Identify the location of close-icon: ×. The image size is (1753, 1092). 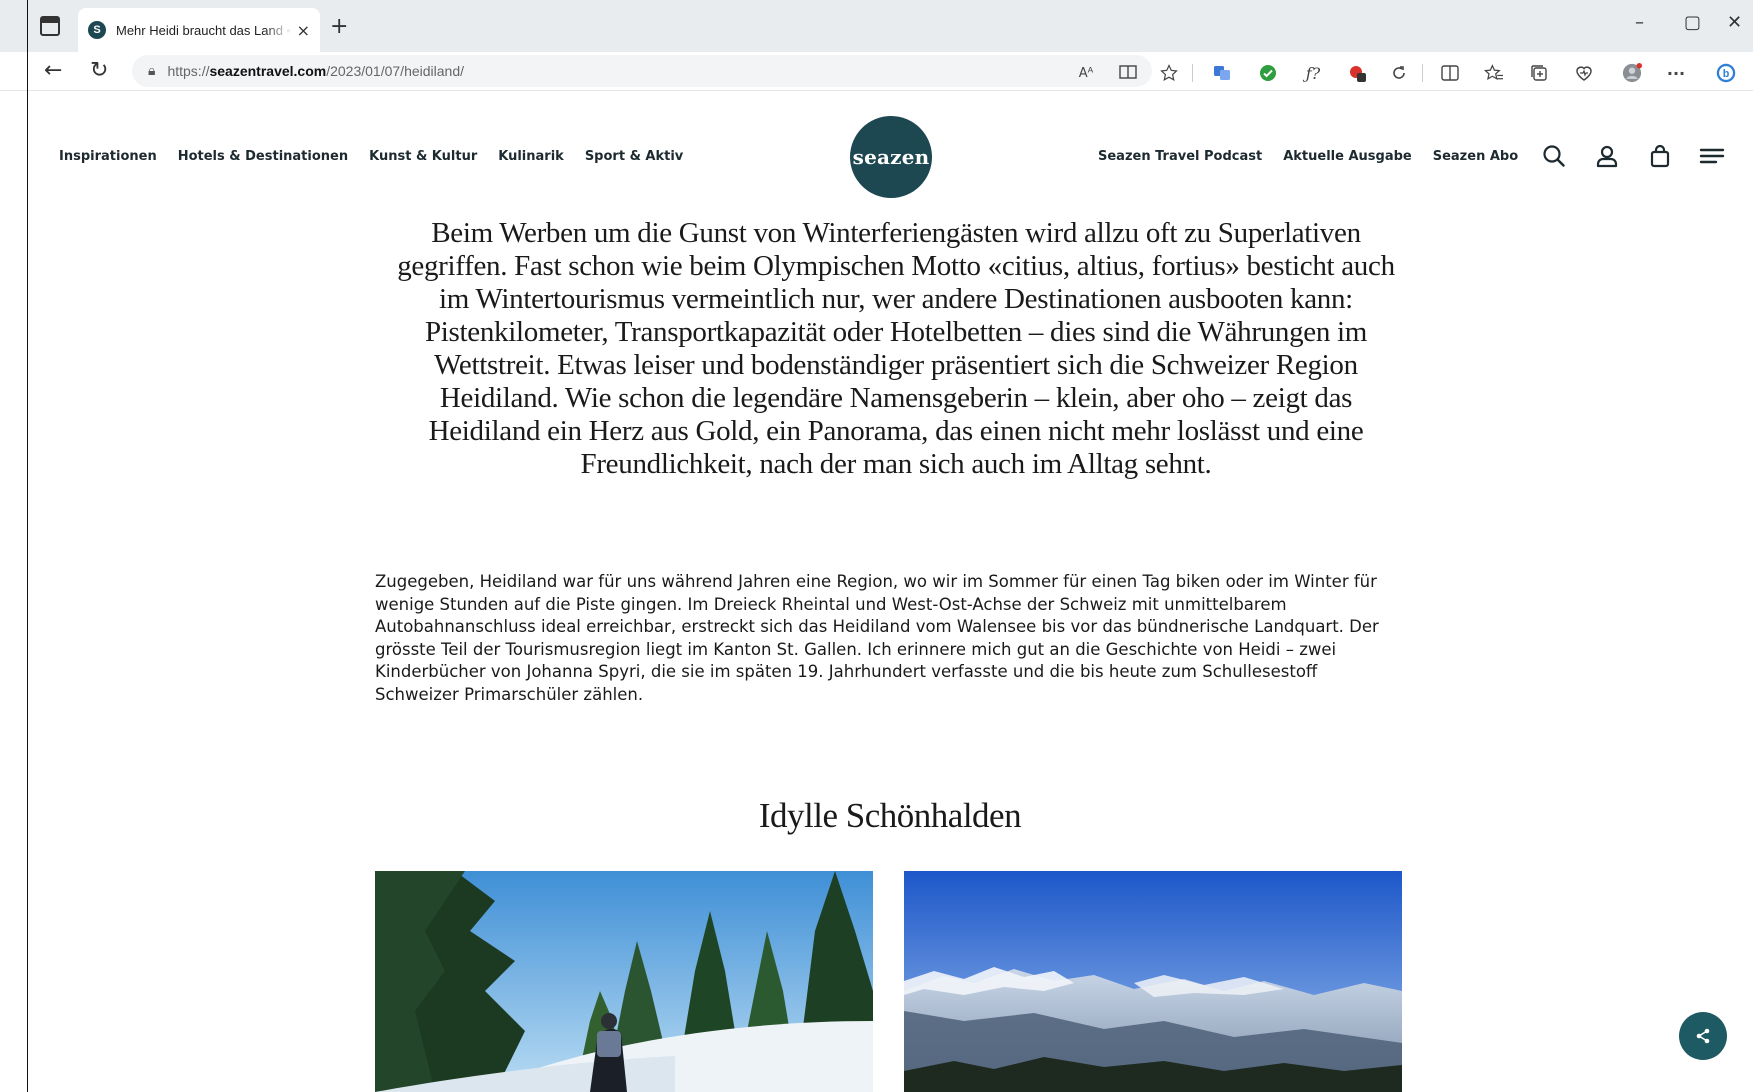
(303, 30).